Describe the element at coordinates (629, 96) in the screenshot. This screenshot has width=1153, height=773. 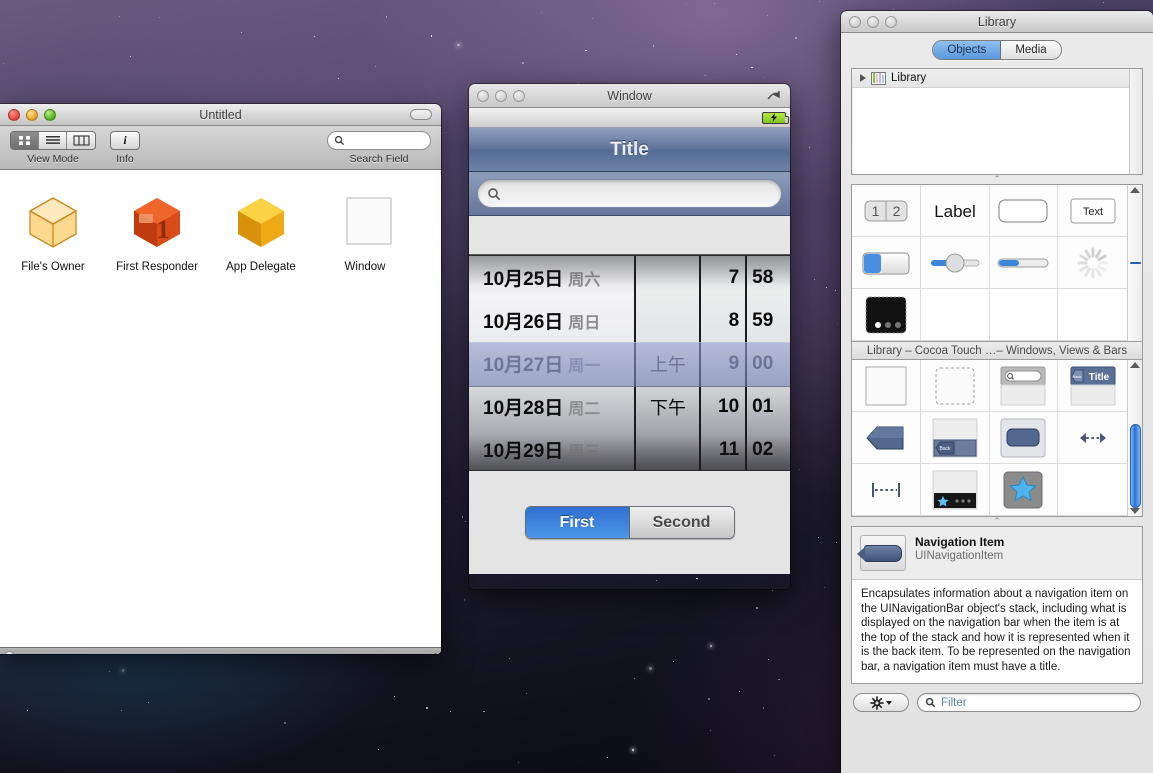
I see `ui-titlebar: Window` at that location.